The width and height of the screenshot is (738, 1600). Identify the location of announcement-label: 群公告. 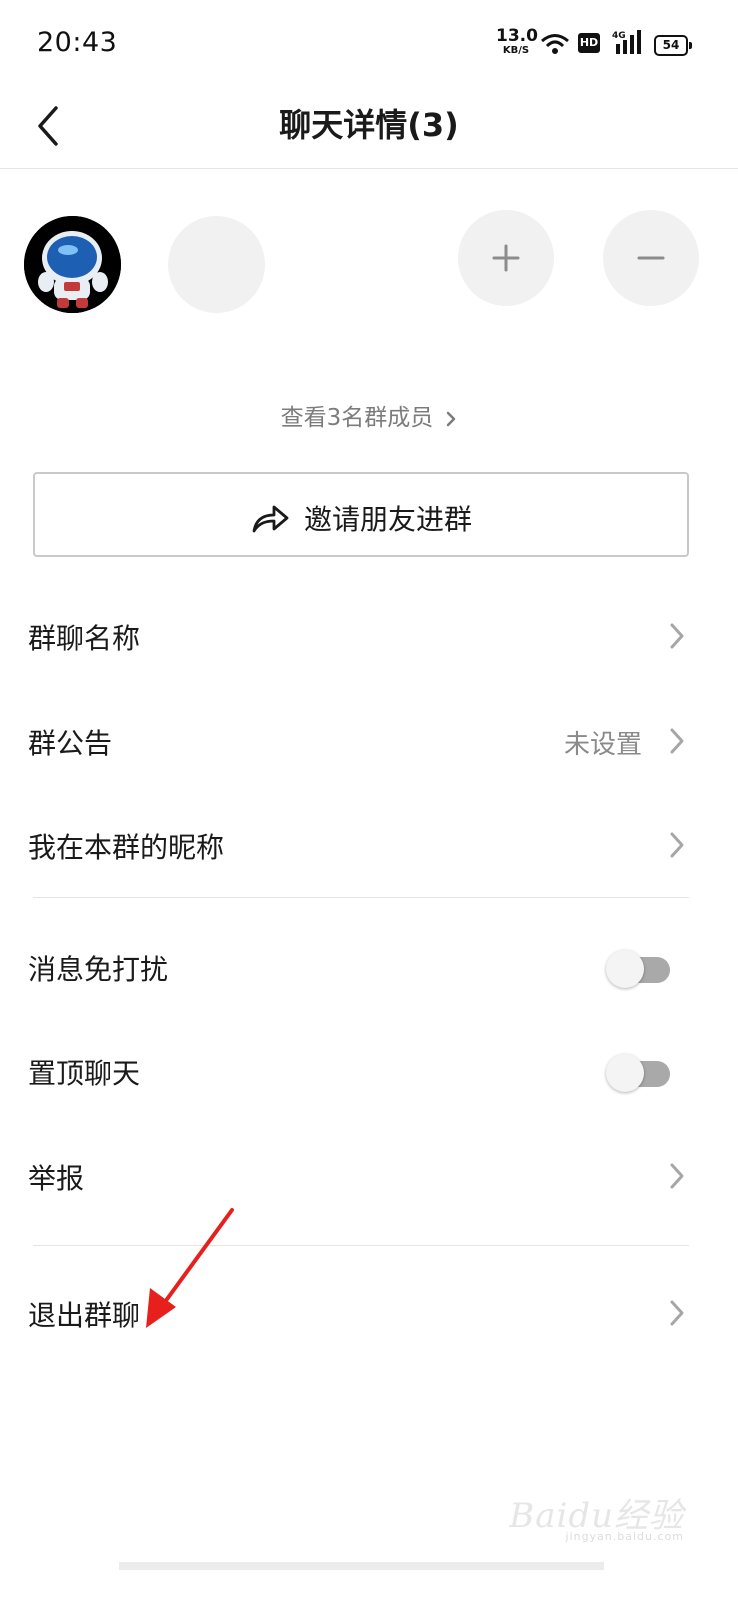
(70, 743).